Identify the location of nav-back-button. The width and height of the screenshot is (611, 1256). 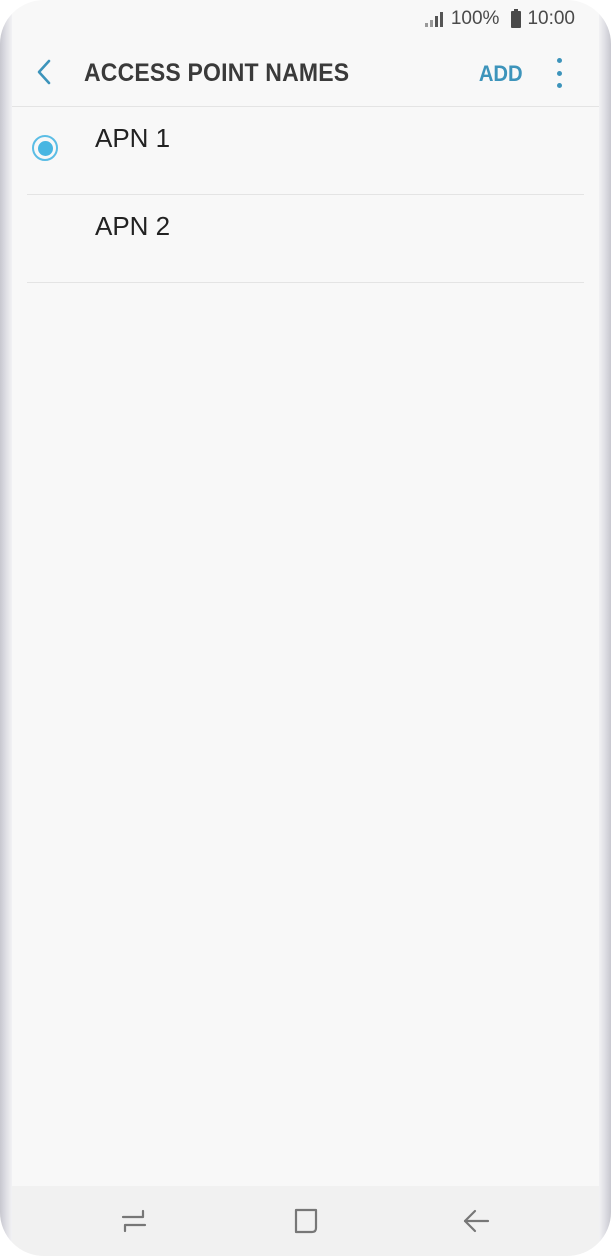
(476, 1221).